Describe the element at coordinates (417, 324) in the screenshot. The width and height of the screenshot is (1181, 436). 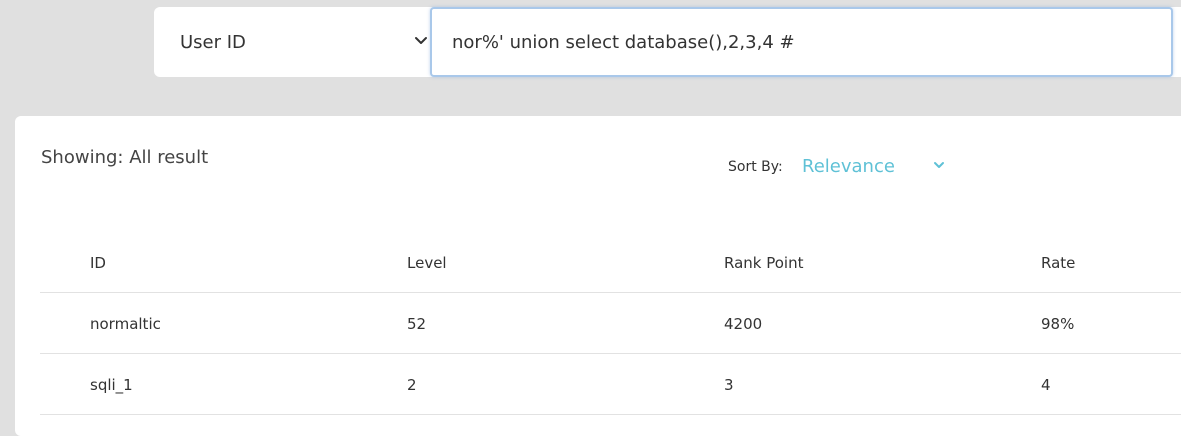
I see `cell-level: 52` at that location.